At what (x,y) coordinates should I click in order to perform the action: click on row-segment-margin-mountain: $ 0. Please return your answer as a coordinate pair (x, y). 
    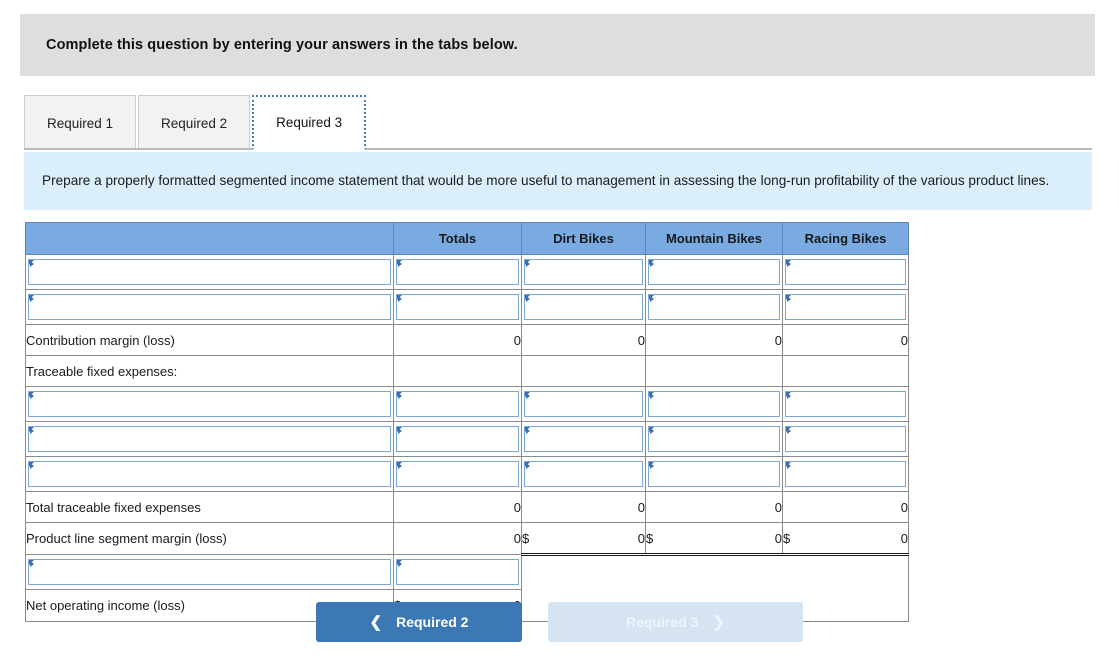
    Looking at the image, I should click on (714, 539).